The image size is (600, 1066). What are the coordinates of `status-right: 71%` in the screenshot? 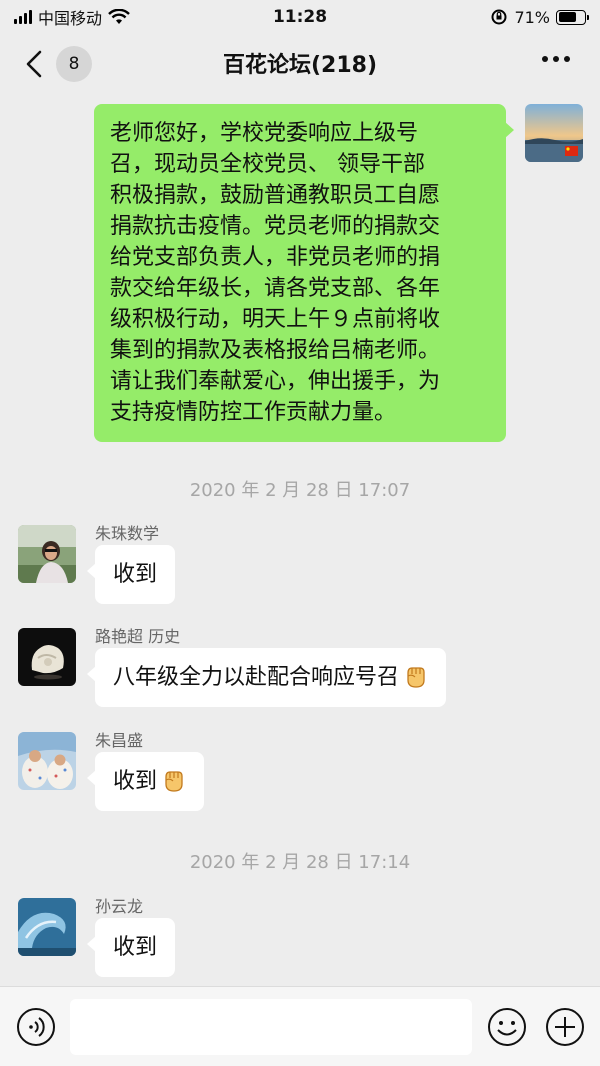 It's located at (539, 17).